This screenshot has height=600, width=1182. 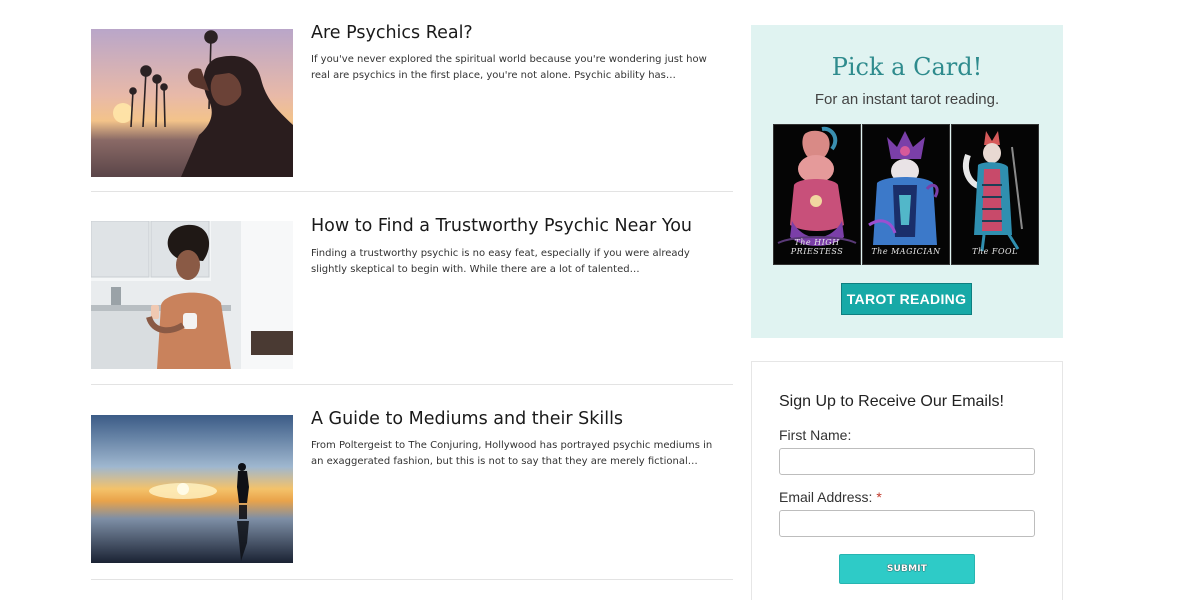 I want to click on tarot-card-fool: The FOOL, so click(x=995, y=194).